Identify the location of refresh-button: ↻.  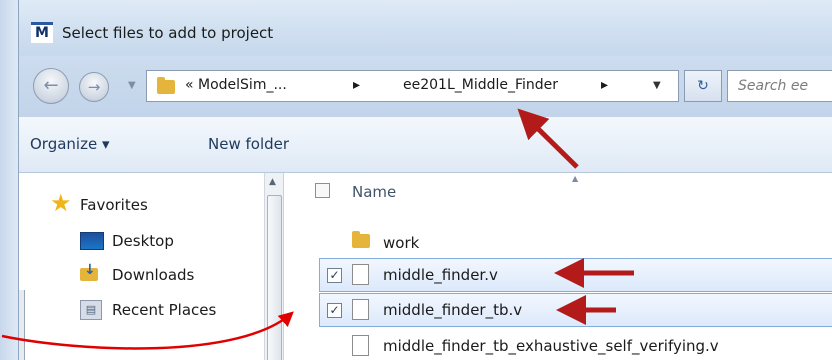
(703, 86).